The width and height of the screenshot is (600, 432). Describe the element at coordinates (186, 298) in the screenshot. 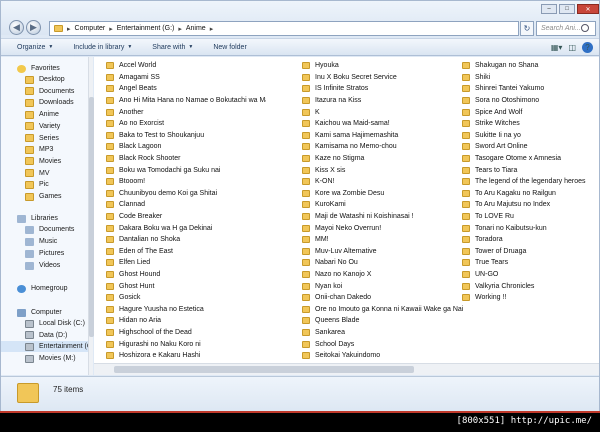

I see `folder-item: Gosick` at that location.